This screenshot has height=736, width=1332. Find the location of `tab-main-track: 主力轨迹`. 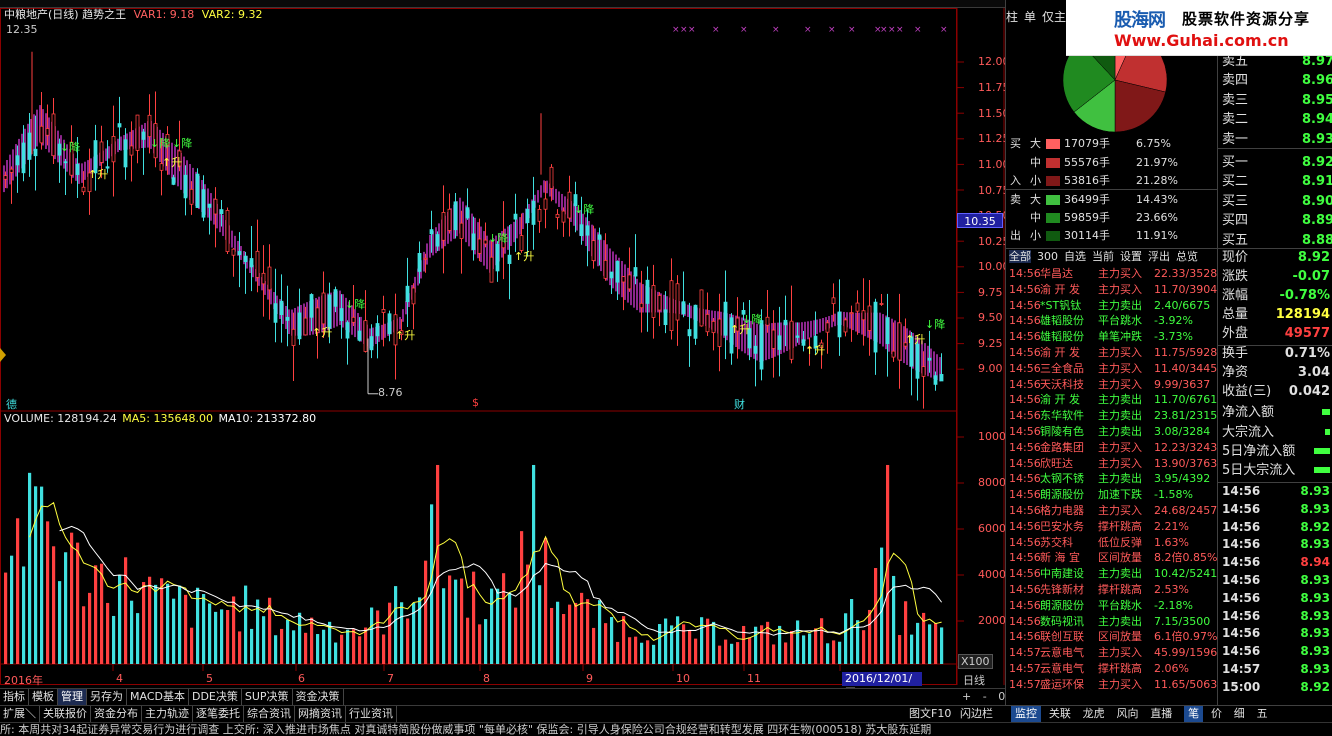

tab-main-track: 主力轨迹 is located at coordinates (167, 714).